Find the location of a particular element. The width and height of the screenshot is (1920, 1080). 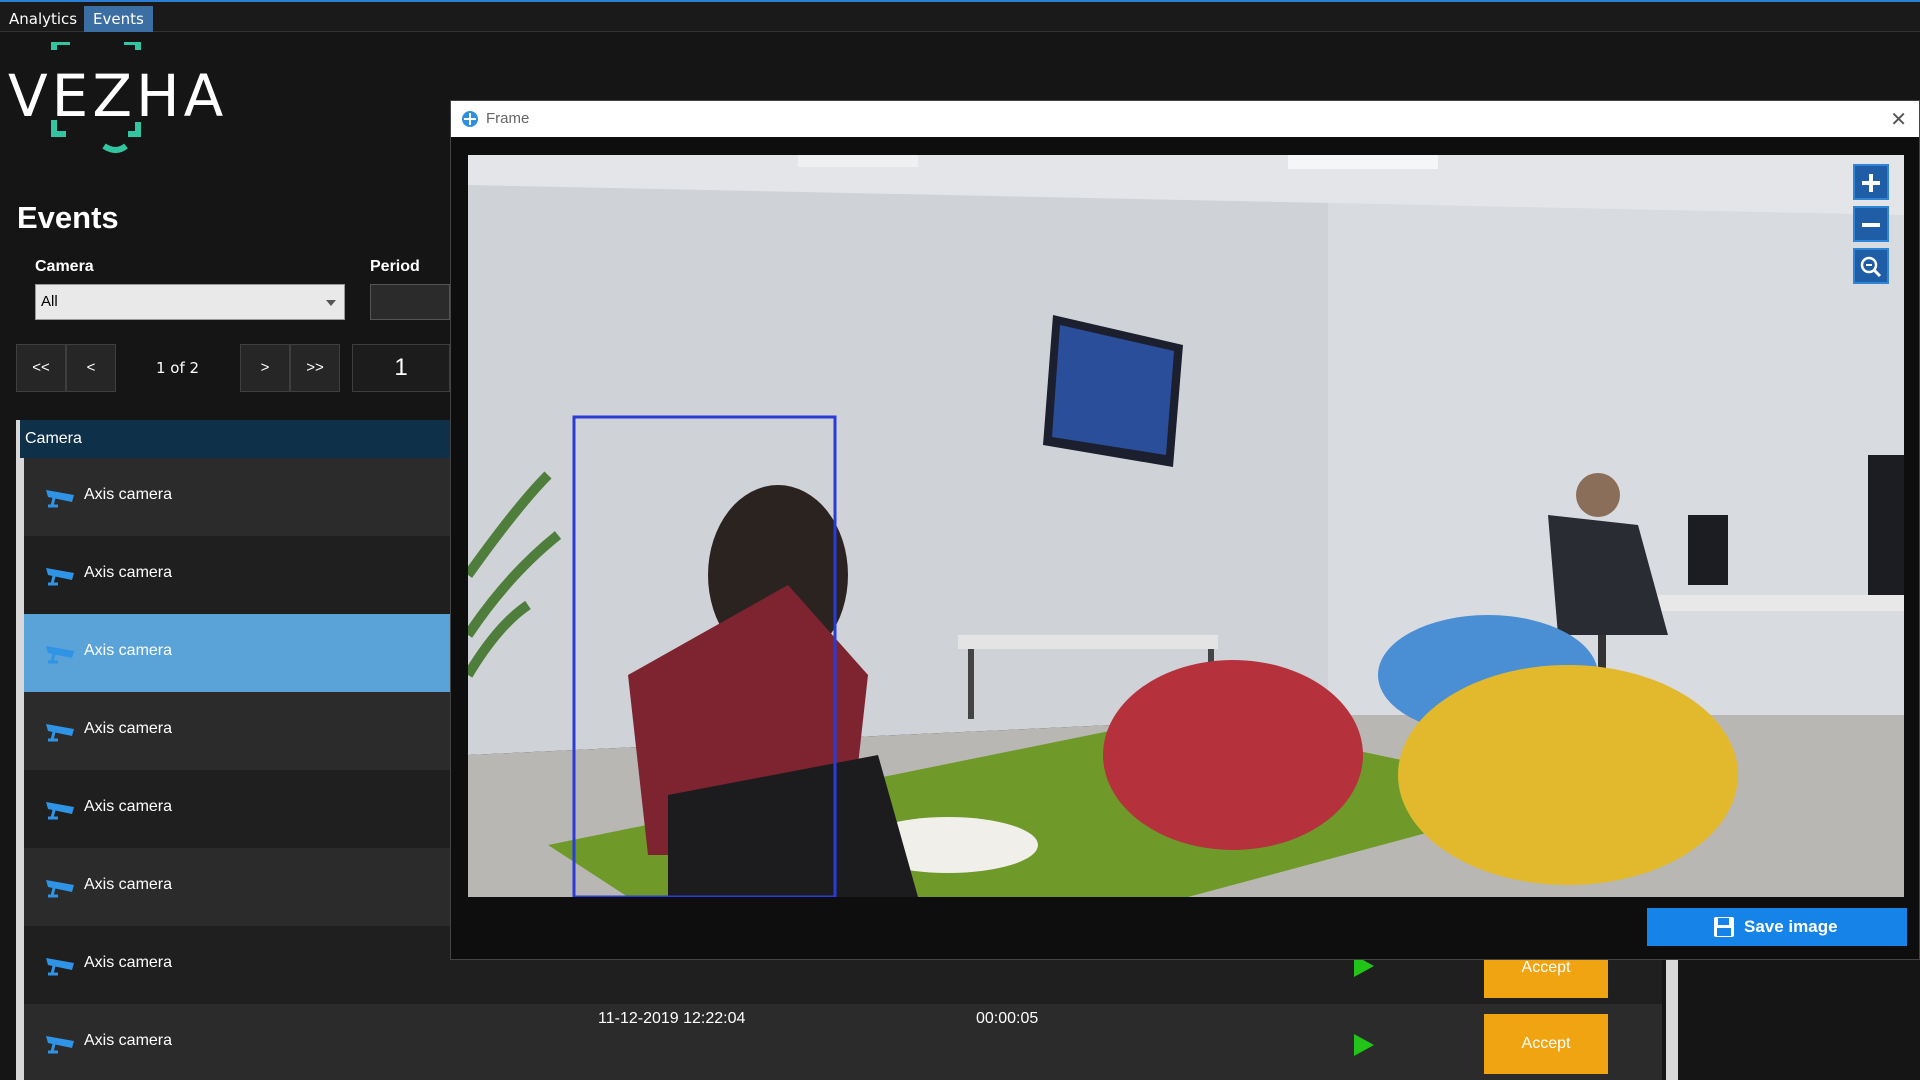

period-input is located at coordinates (410, 302).